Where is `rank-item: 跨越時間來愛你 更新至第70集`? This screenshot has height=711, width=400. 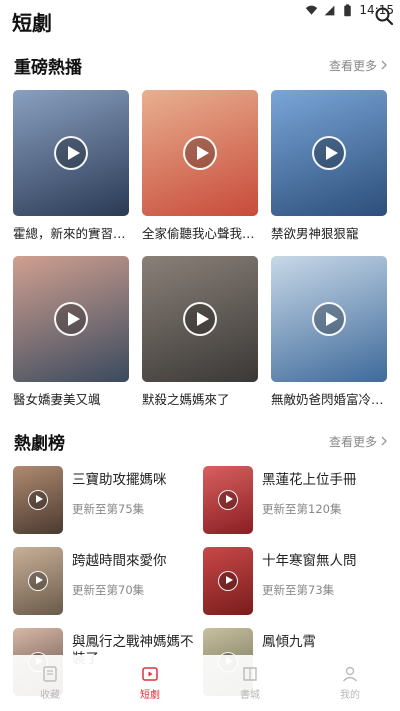
rank-item: 跨越時間來愛你 更新至第70集 is located at coordinates (108, 581).